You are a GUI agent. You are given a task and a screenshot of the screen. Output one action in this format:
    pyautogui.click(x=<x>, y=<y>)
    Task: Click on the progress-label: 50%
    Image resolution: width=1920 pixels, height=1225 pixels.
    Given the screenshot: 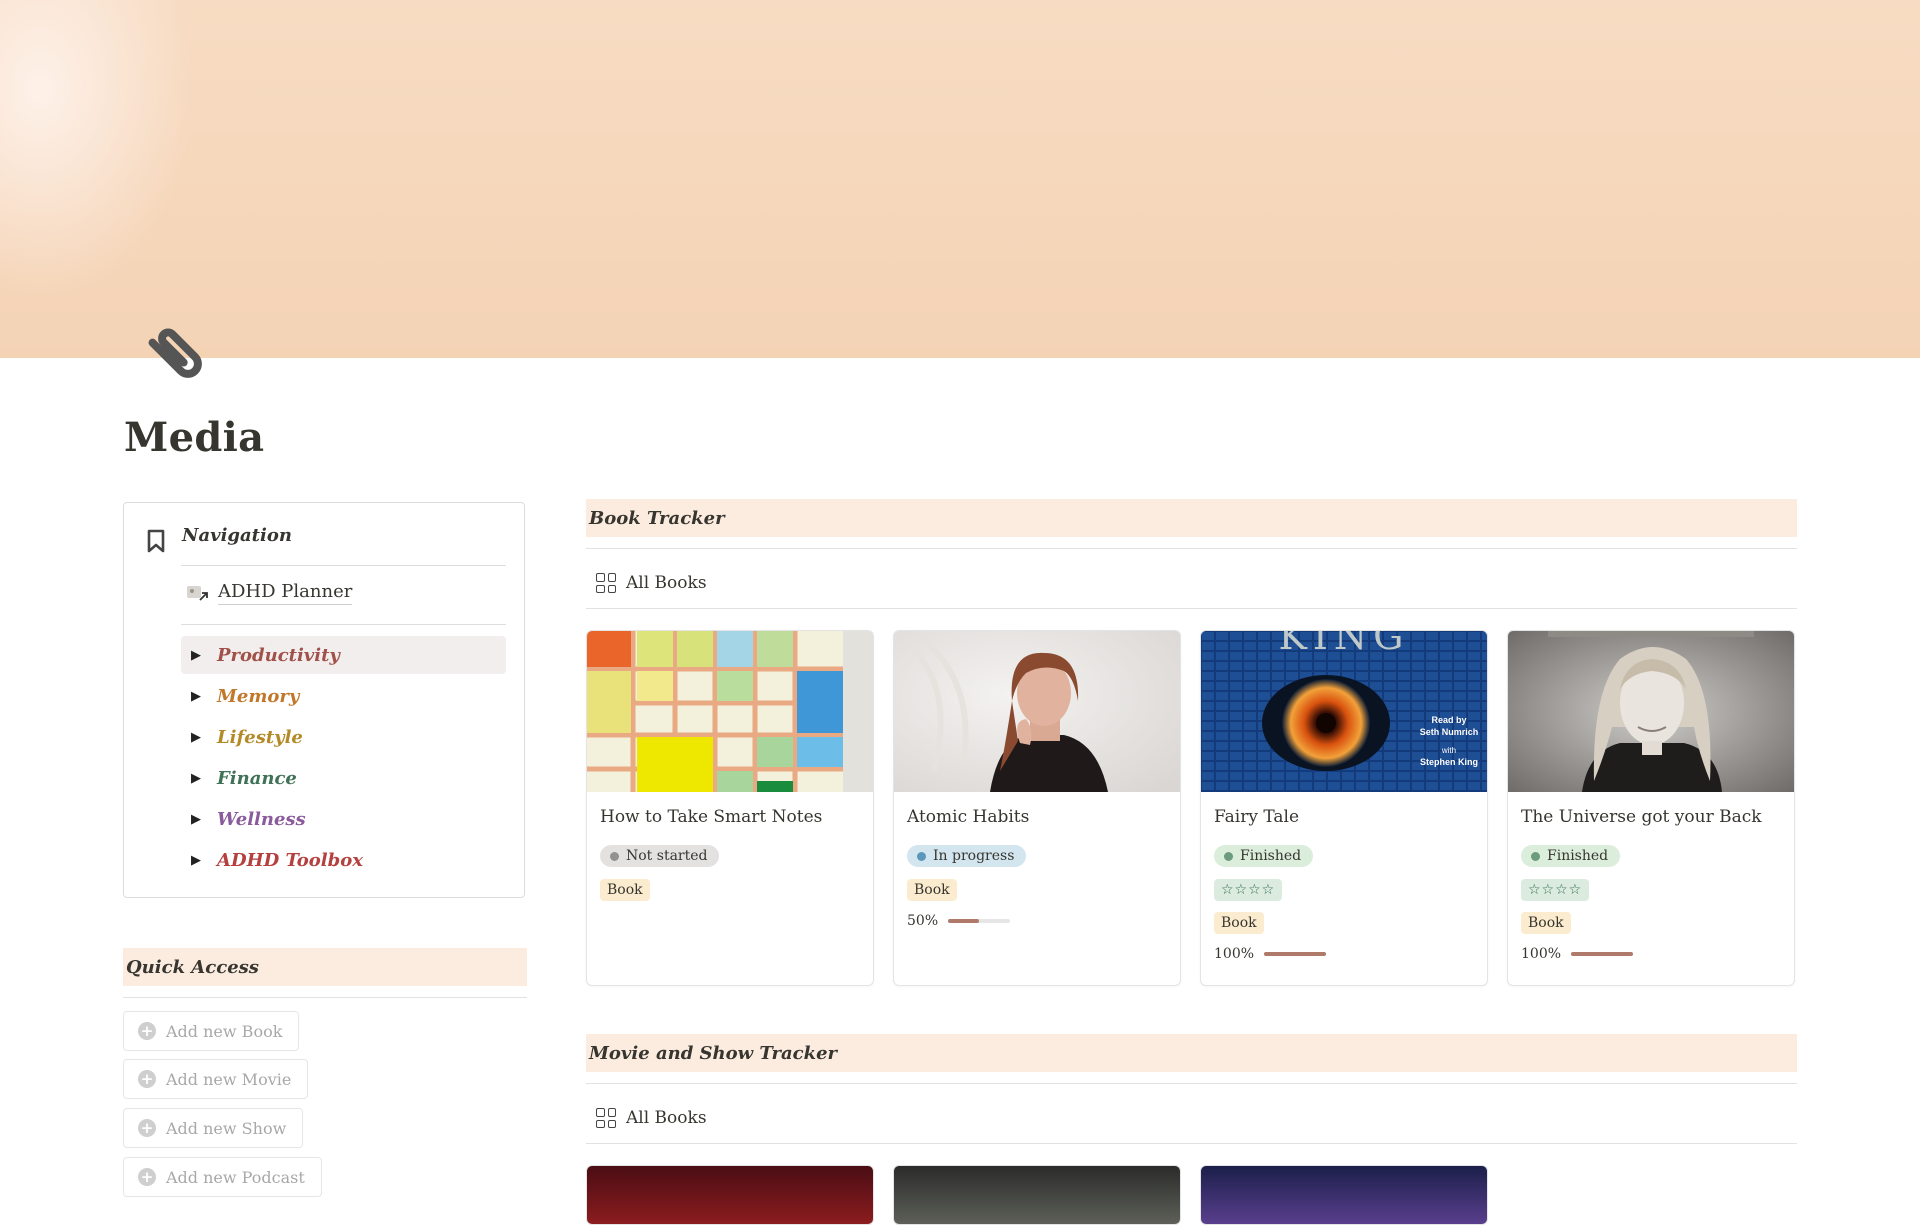 What is the action you would take?
    pyautogui.click(x=923, y=921)
    